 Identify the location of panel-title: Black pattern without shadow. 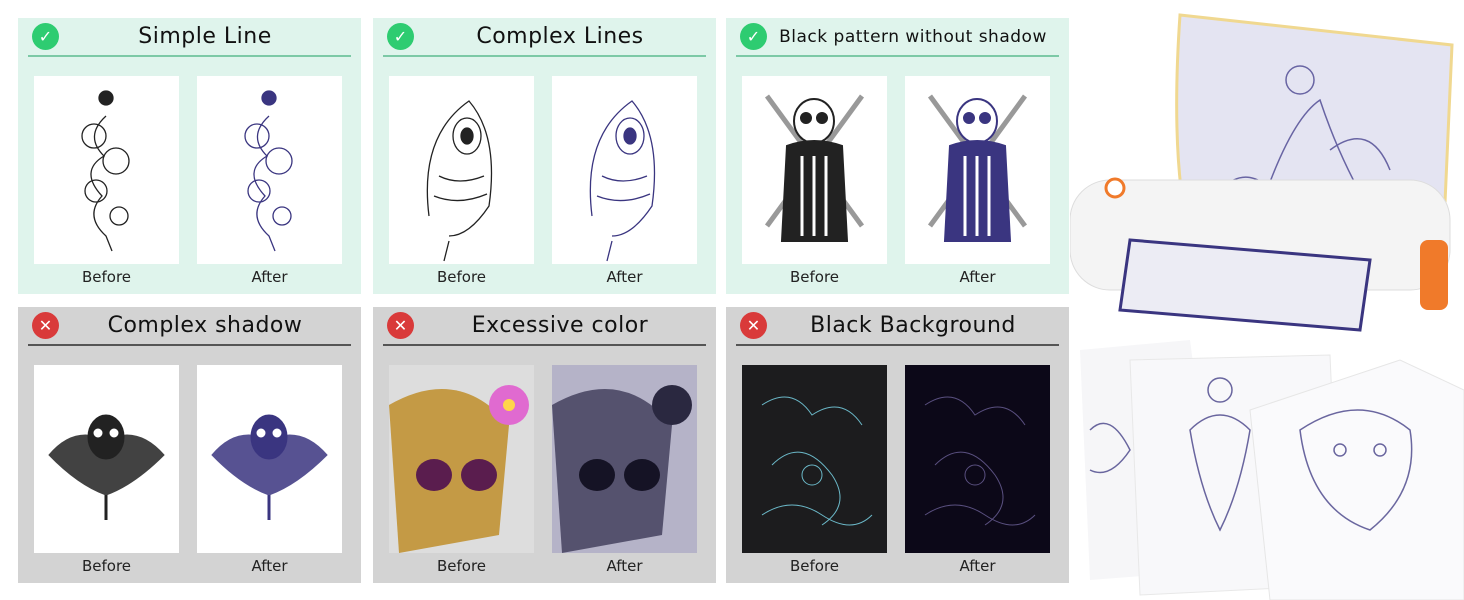
(913, 36).